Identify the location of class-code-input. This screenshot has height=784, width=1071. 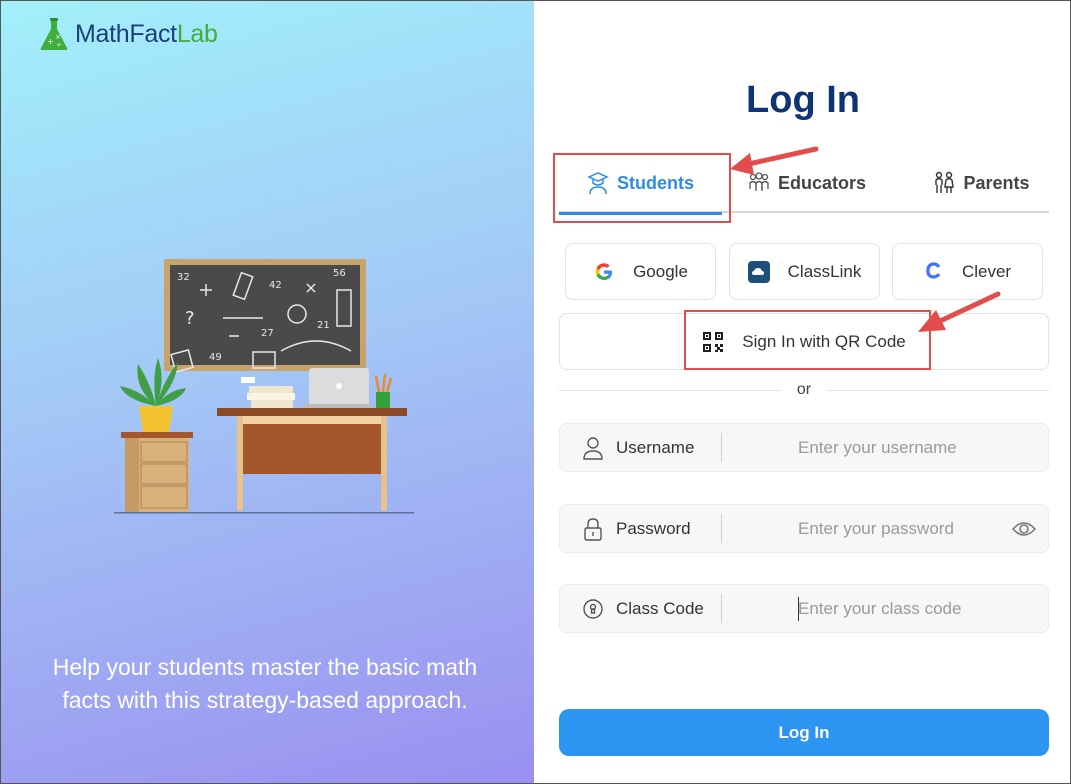
(866, 608).